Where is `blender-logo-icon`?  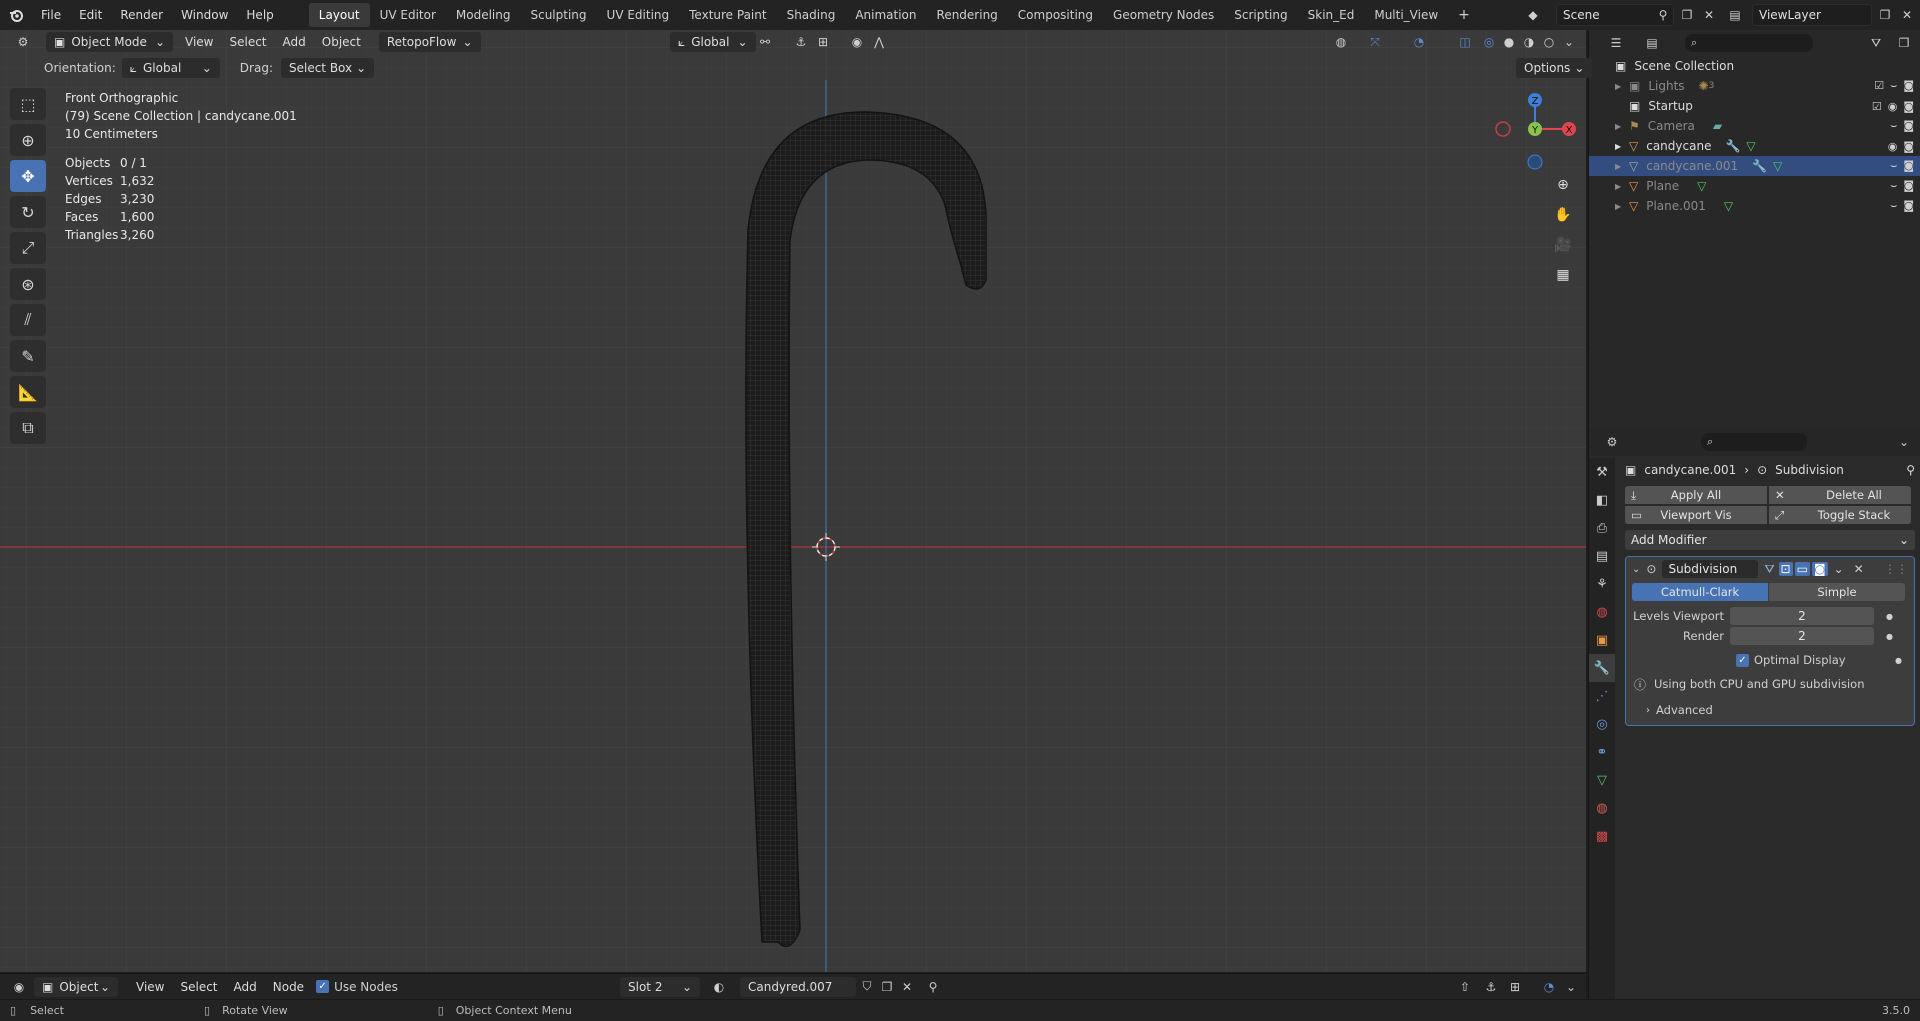 blender-logo-icon is located at coordinates (16, 15).